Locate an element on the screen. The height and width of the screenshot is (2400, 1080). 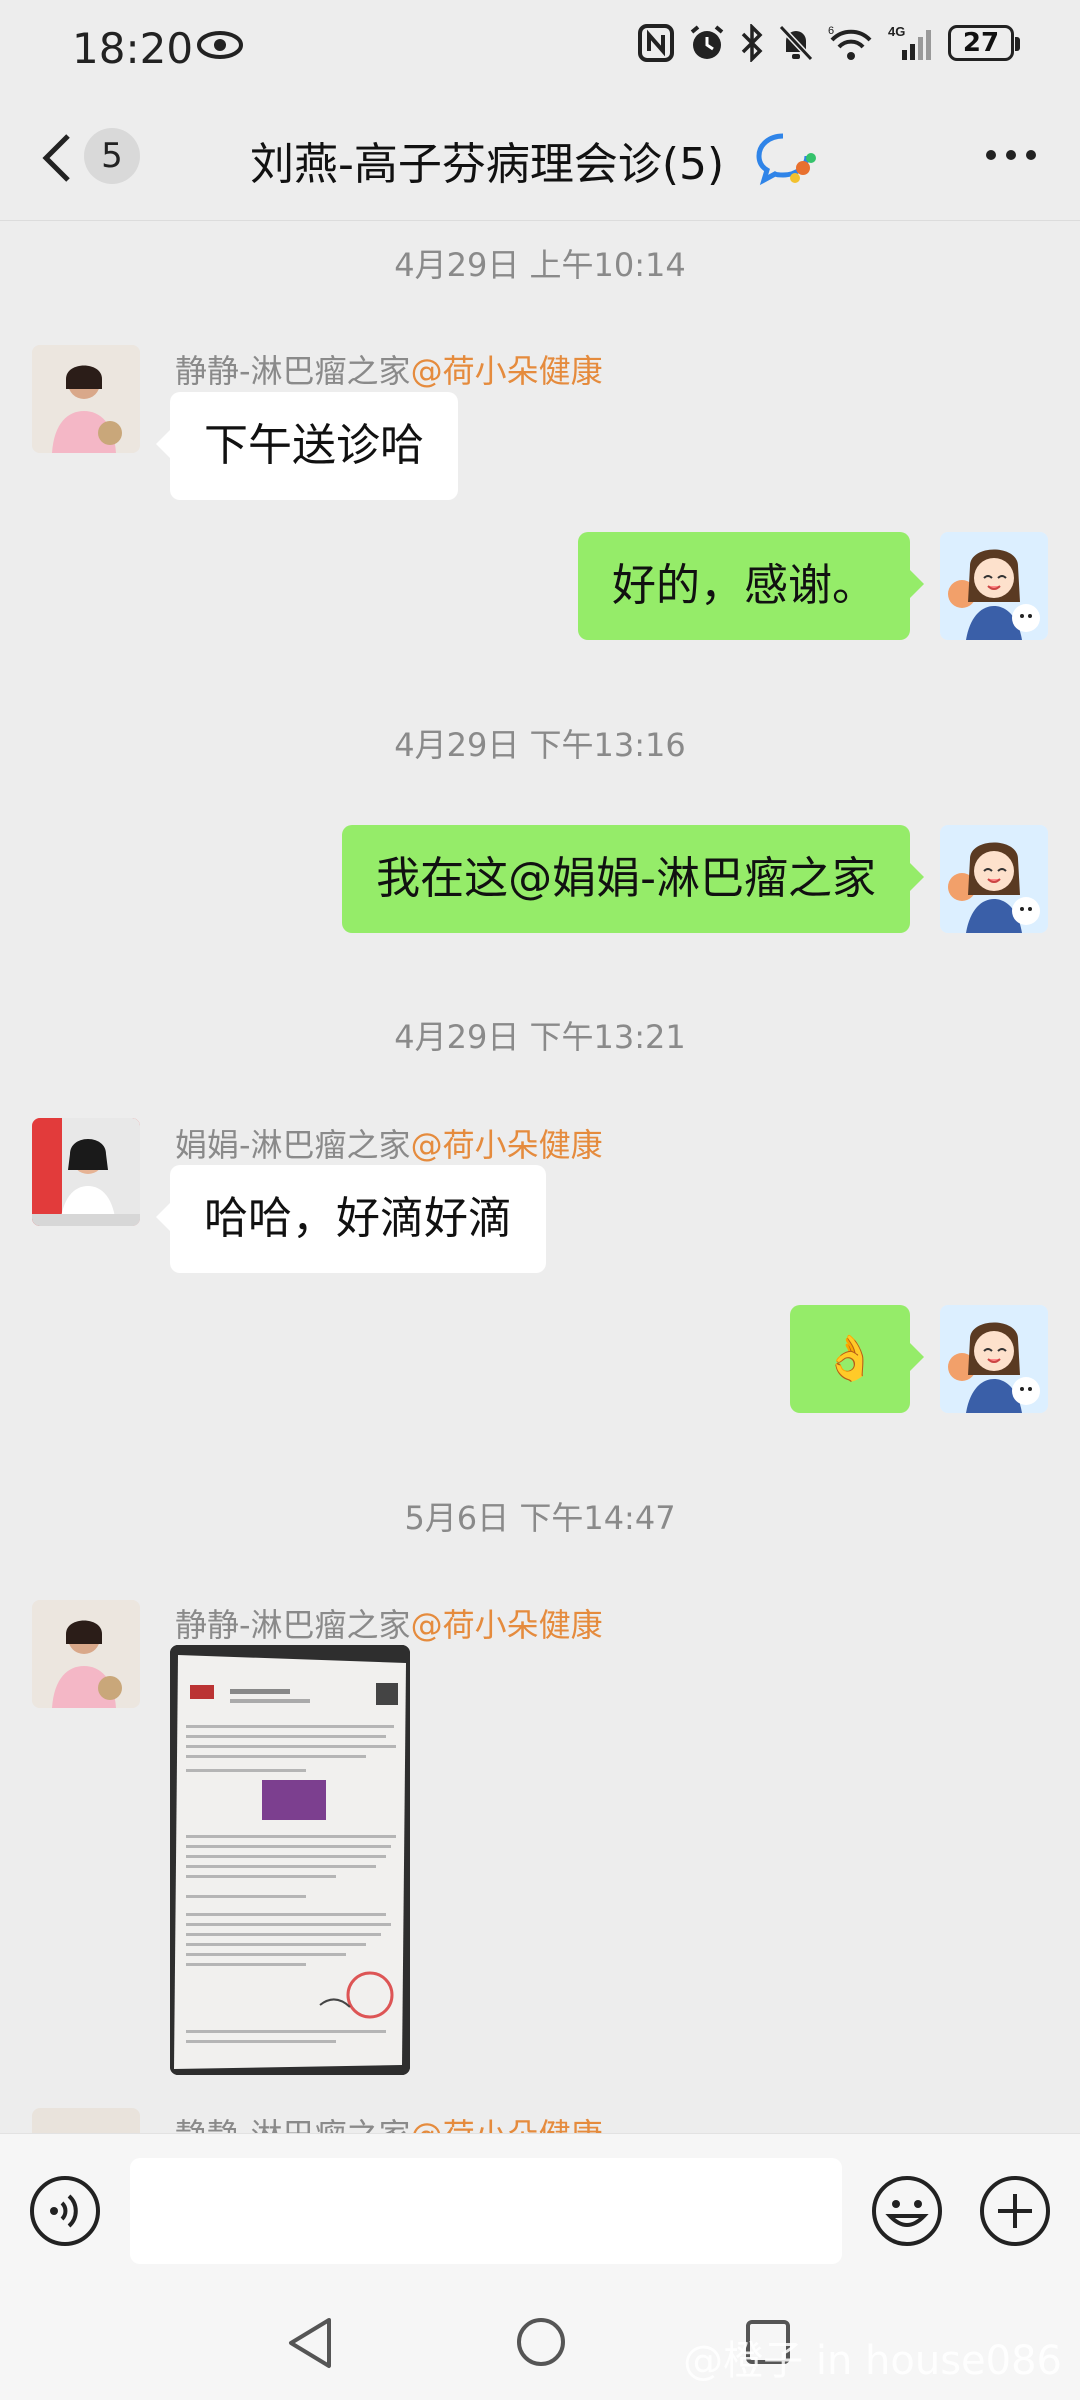
message-timestamp: 4月29日 下午13:16 is located at coordinates (540, 745).